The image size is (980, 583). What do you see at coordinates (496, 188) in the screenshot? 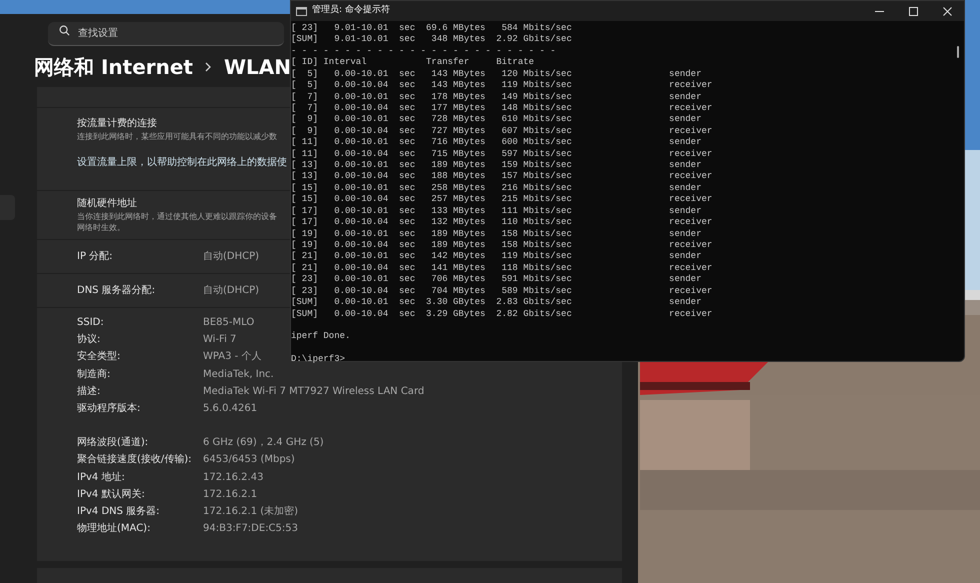
I see `console-line: [ 15] 0.00-10.01 sec 258 MBytes 216 Mbits/sec sender` at bounding box center [496, 188].